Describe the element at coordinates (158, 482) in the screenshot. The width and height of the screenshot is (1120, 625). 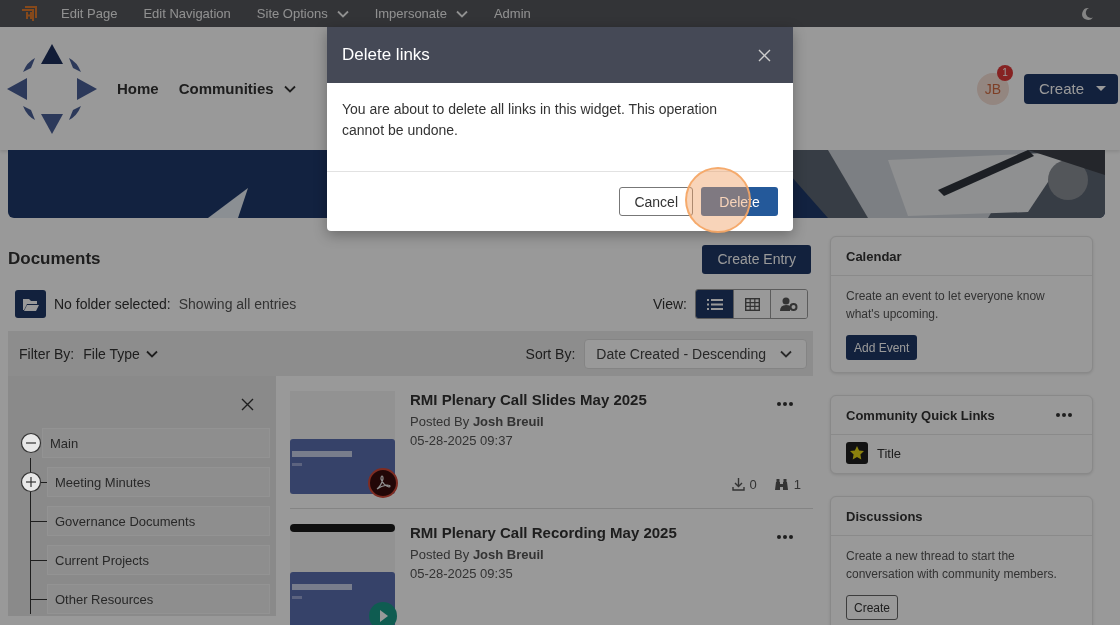
I see `folder-item: Meeting Minutes` at that location.